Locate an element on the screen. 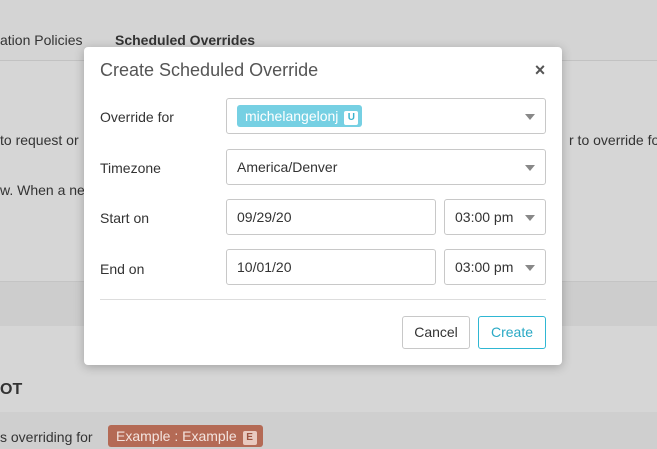  timezone-label: Timezone is located at coordinates (130, 168).